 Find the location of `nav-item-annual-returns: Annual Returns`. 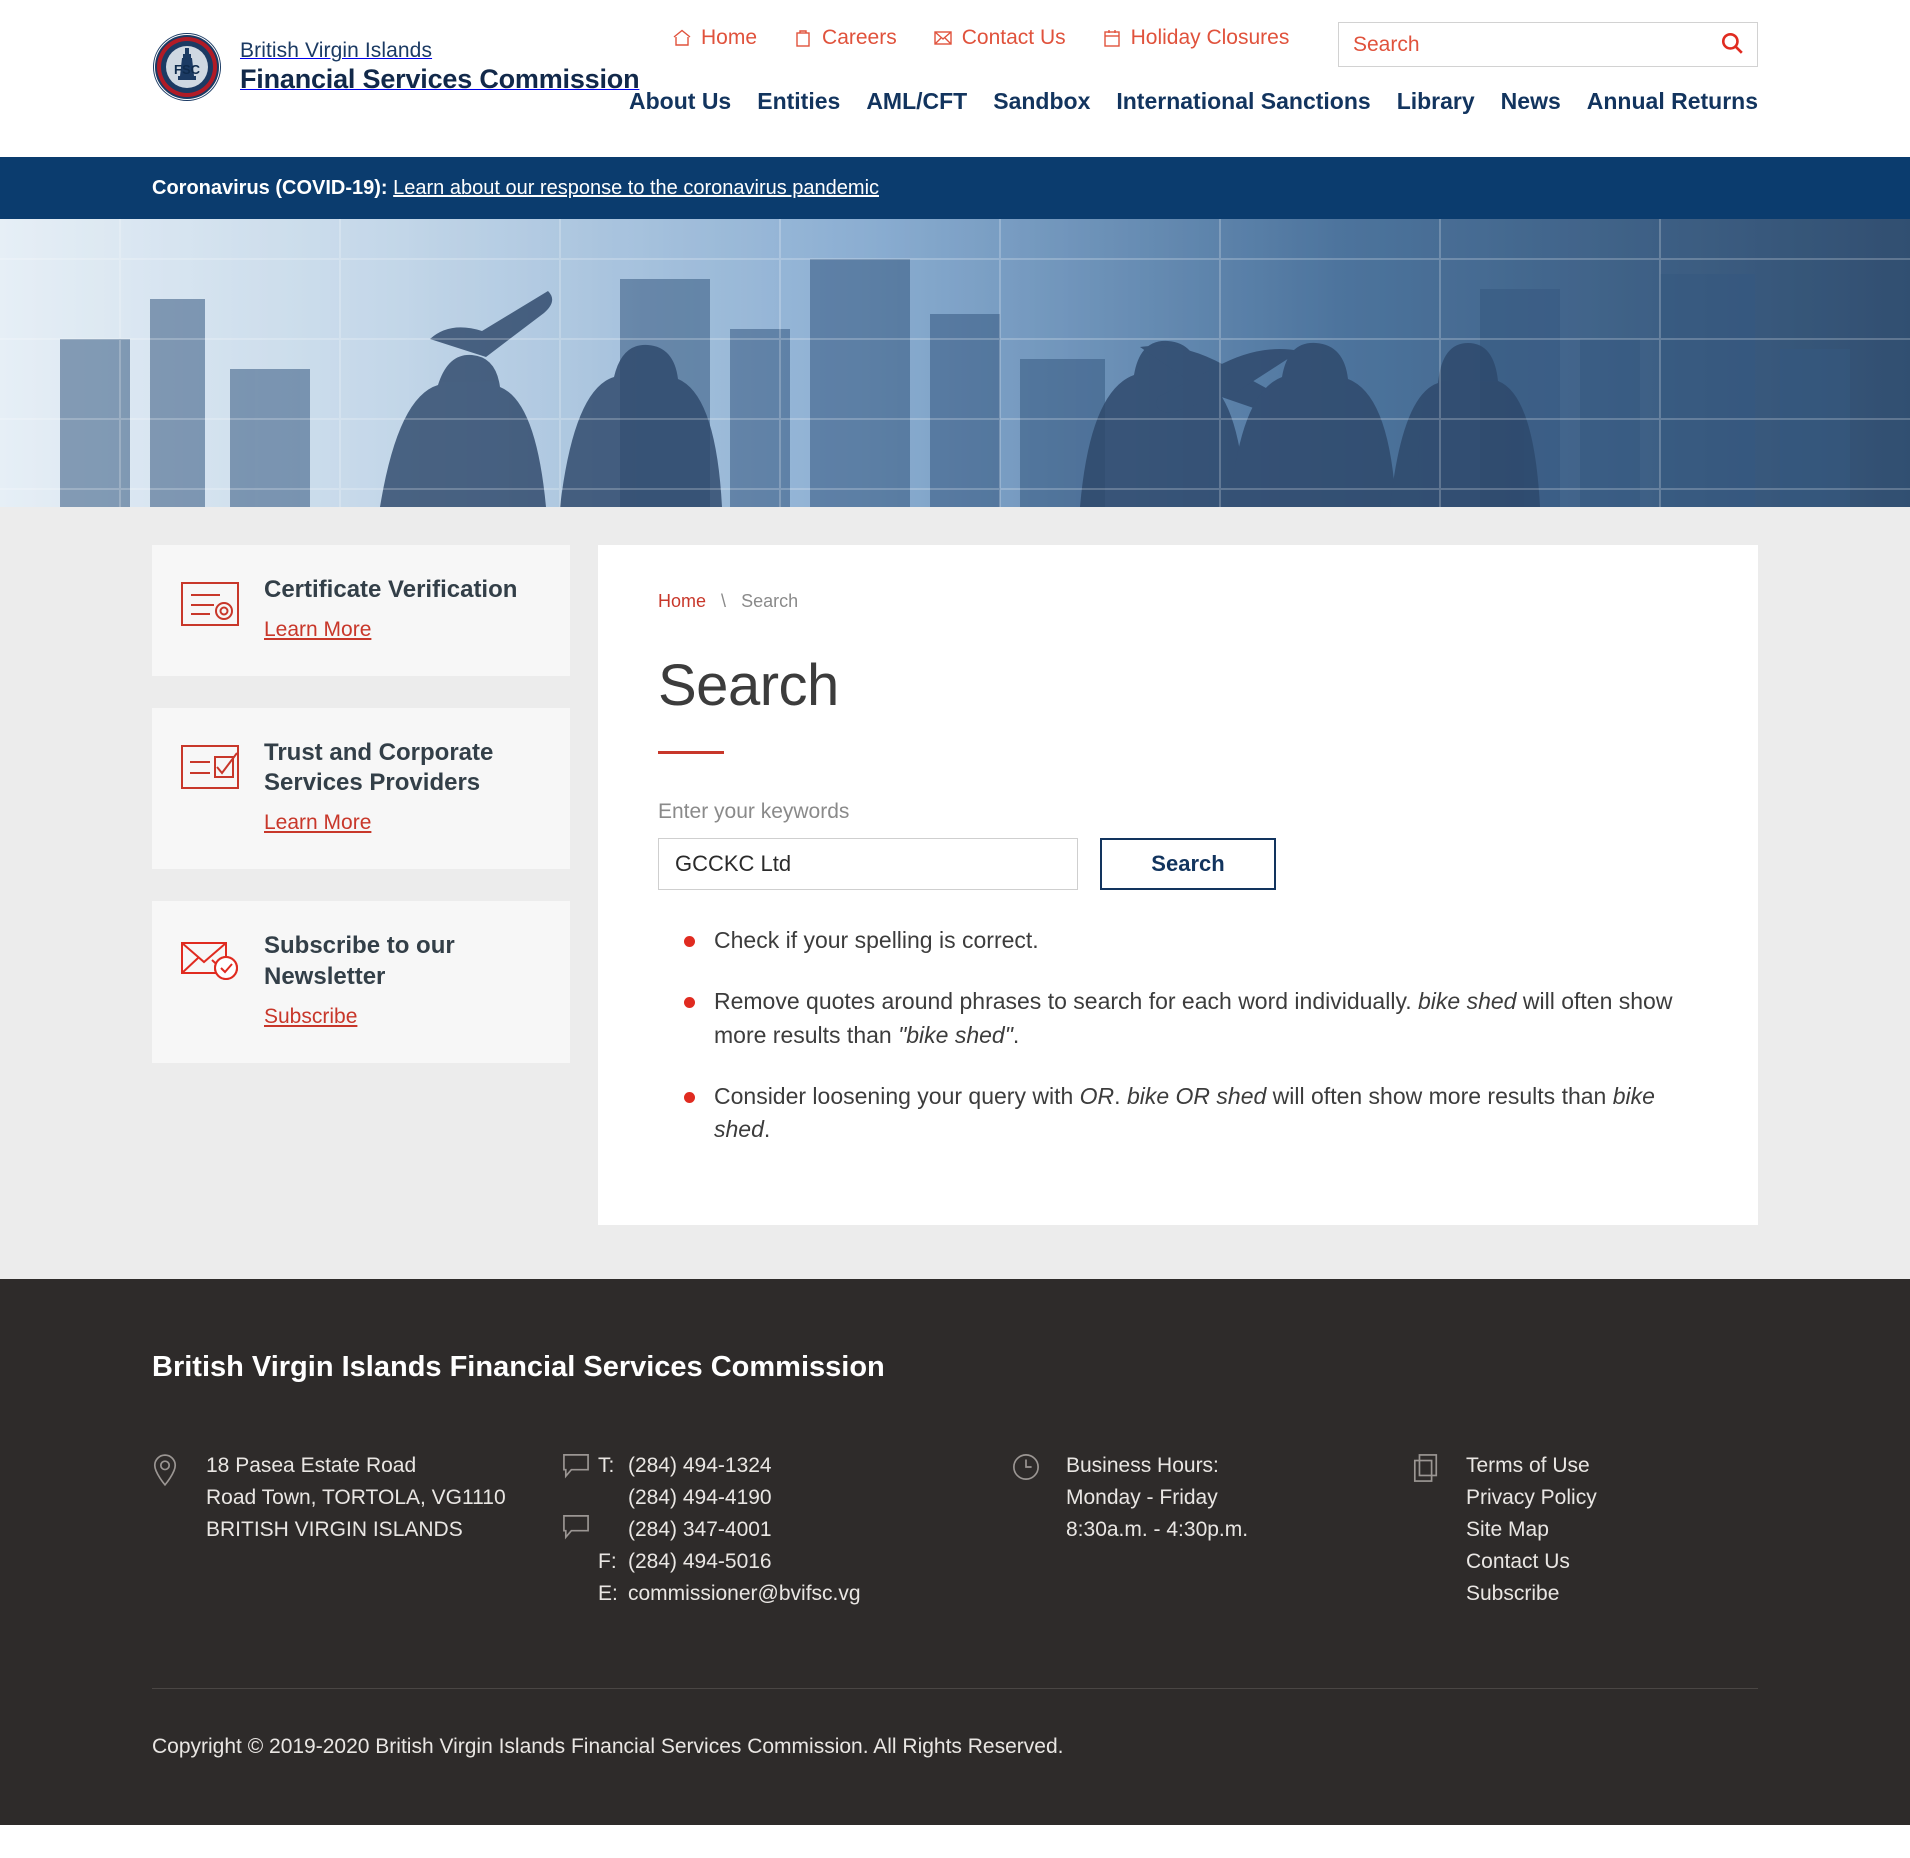

nav-item-annual-returns: Annual Returns is located at coordinates (1672, 101).